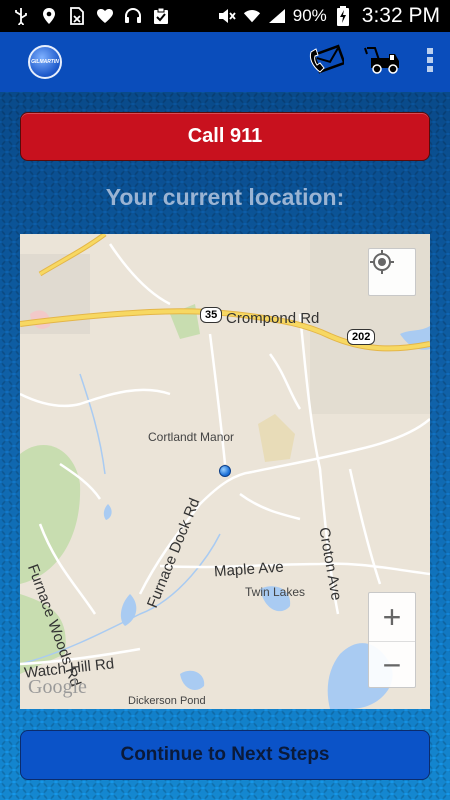 The height and width of the screenshot is (800, 450). What do you see at coordinates (309, 15) in the screenshot?
I see `battery-percent: 90%` at bounding box center [309, 15].